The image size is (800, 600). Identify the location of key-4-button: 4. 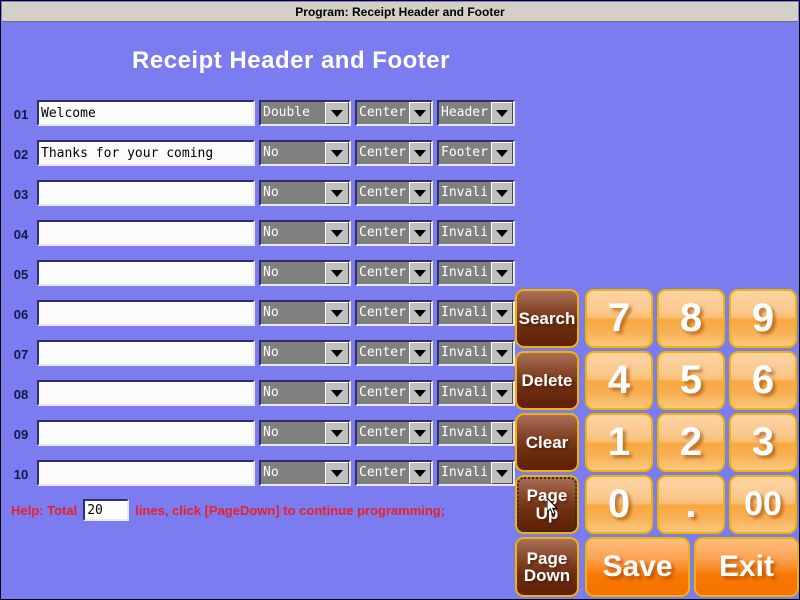
(619, 380).